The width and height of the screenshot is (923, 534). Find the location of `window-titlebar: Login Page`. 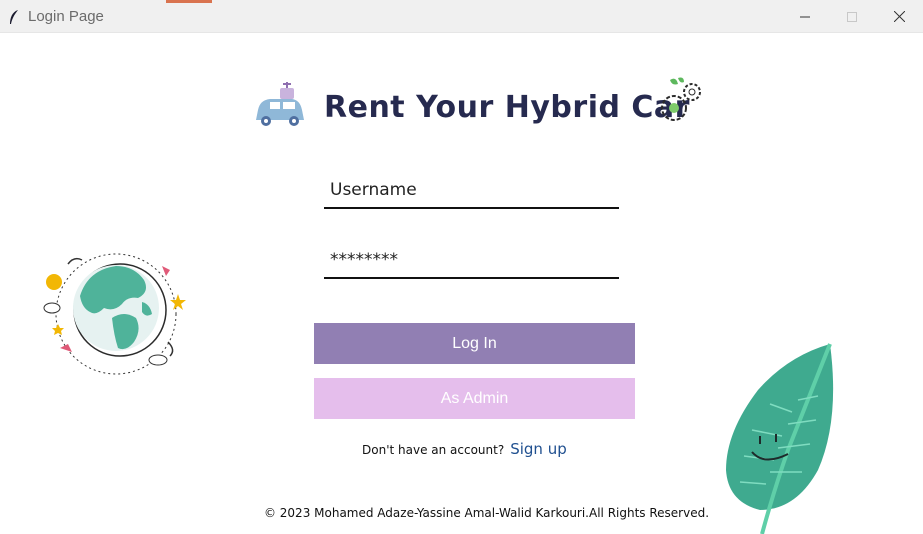

window-titlebar: Login Page is located at coordinates (461, 16).